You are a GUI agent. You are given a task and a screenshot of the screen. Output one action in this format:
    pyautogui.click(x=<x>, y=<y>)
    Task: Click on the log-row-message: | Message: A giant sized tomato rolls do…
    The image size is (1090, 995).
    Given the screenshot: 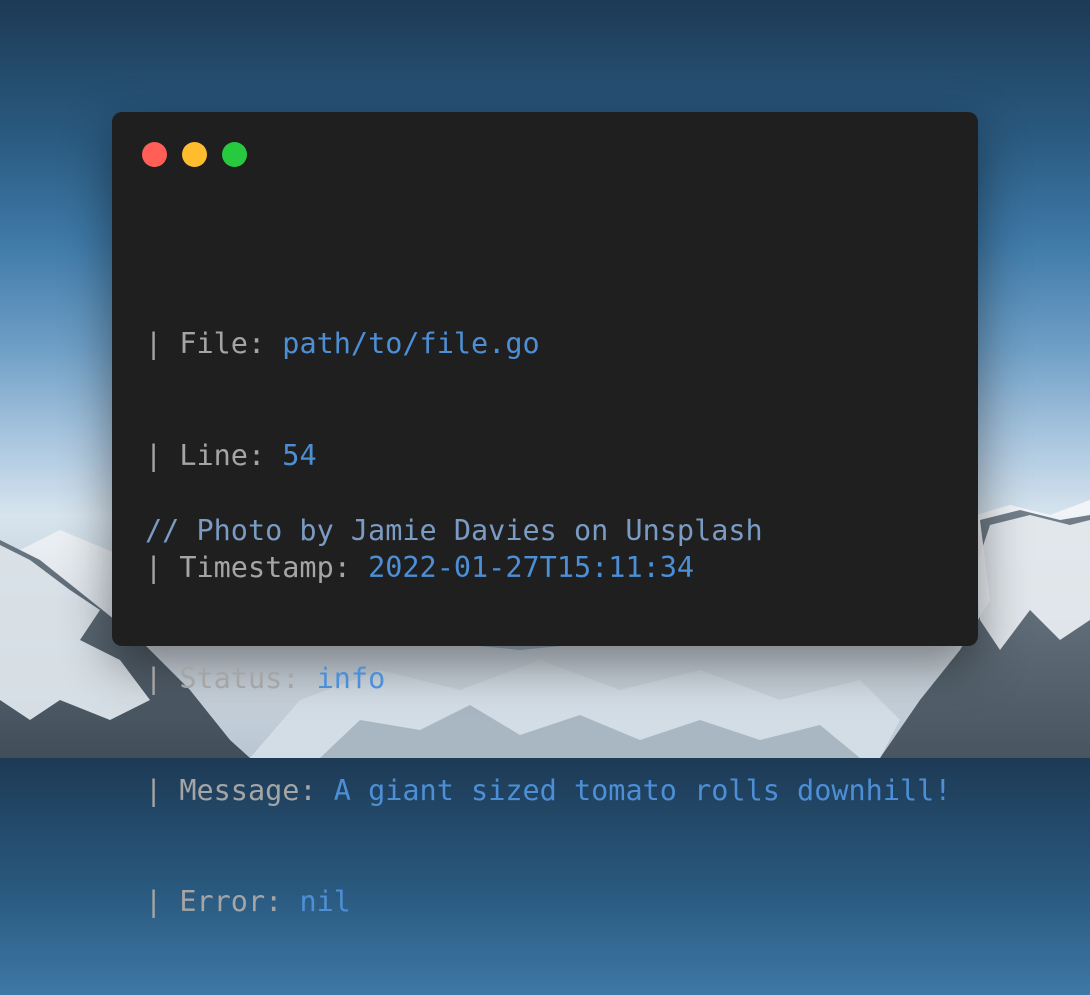 What is the action you would take?
    pyautogui.click(x=548, y=790)
    